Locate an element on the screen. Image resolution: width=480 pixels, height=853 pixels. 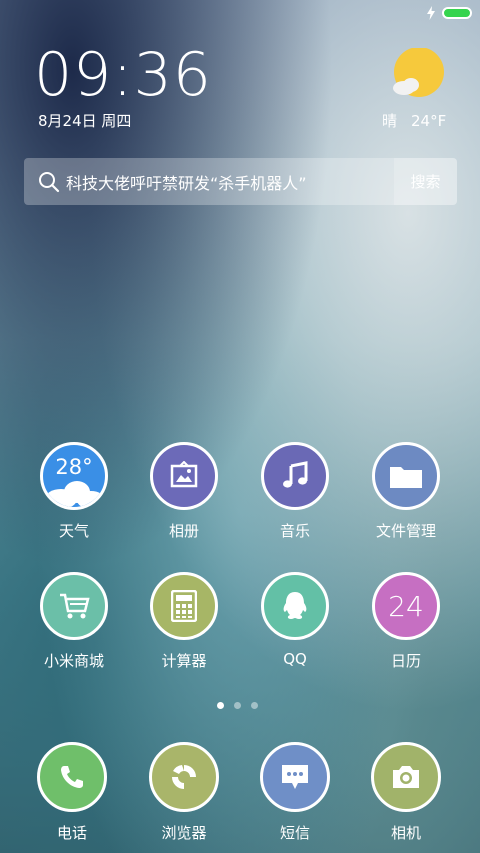
app-mi-store: 小米商城 is located at coordinates (74, 621).